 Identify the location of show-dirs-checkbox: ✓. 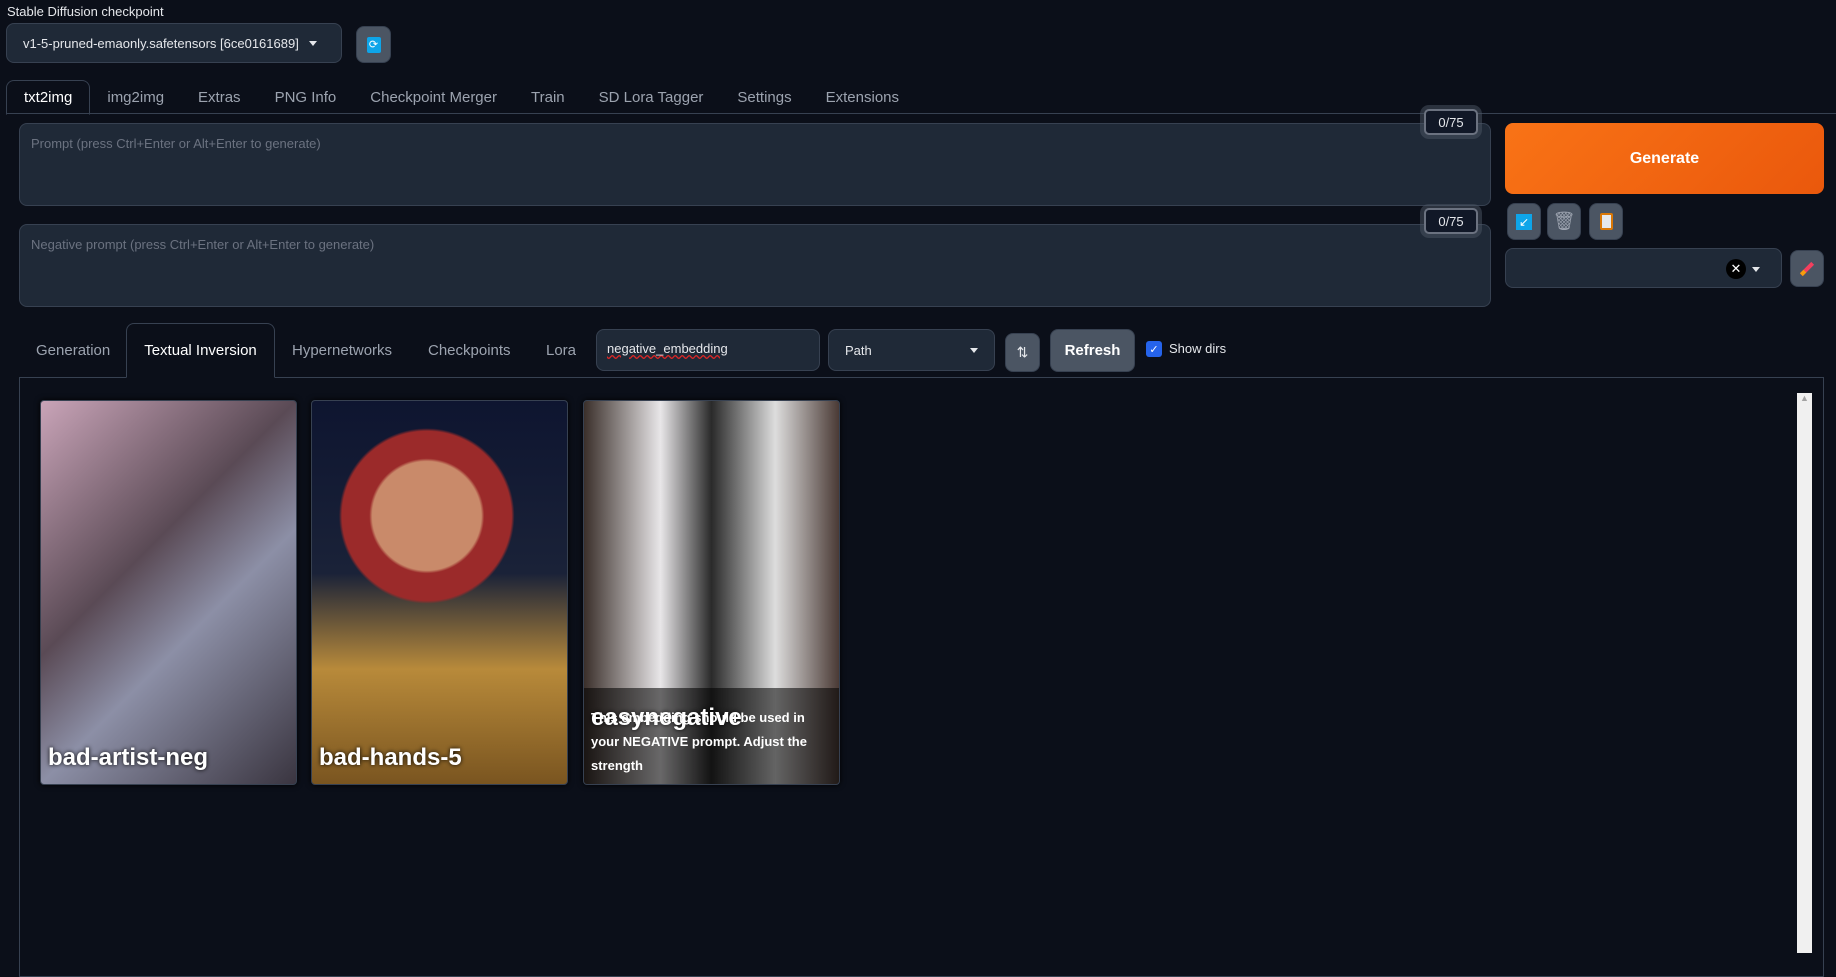
(1154, 349).